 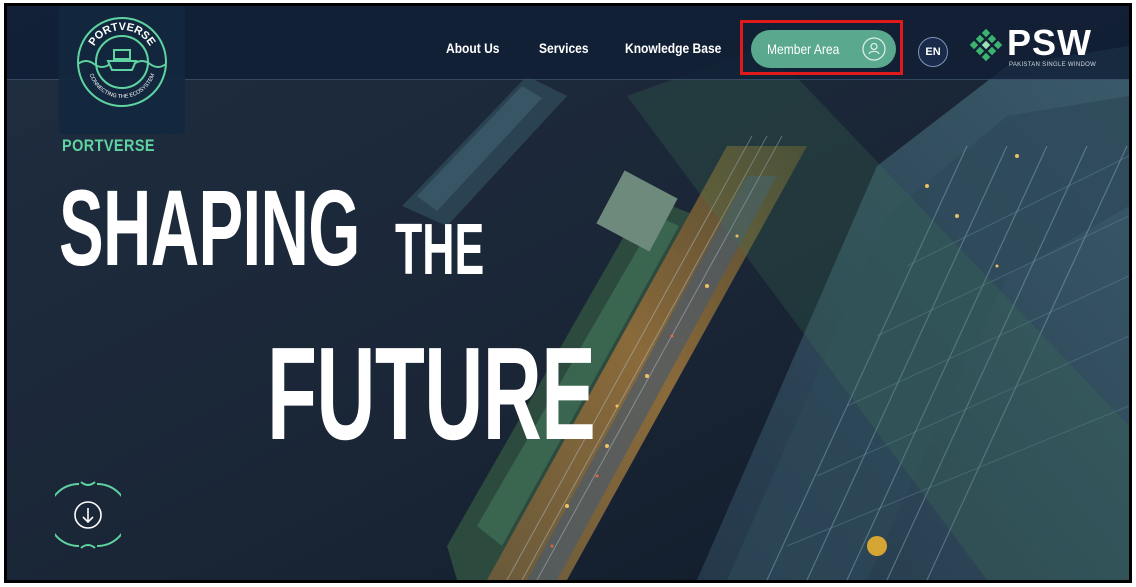 I want to click on psw-logo-text: PSW, so click(x=1050, y=42).